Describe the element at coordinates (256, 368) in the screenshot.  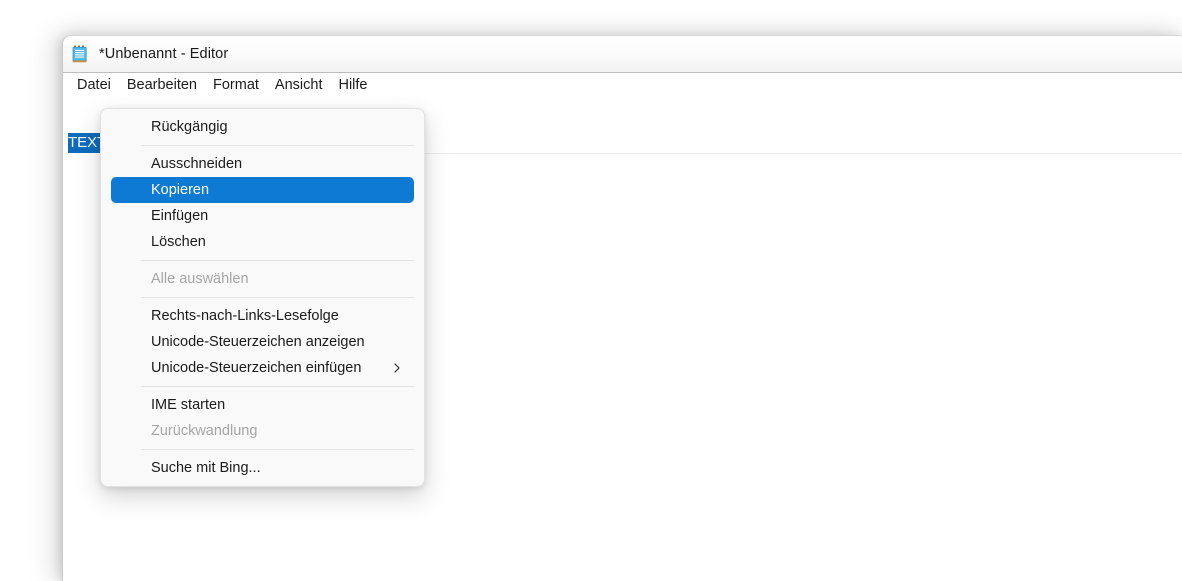
I see `context-menu-item-label: Unicode-Steuerzeichen einfügen` at that location.